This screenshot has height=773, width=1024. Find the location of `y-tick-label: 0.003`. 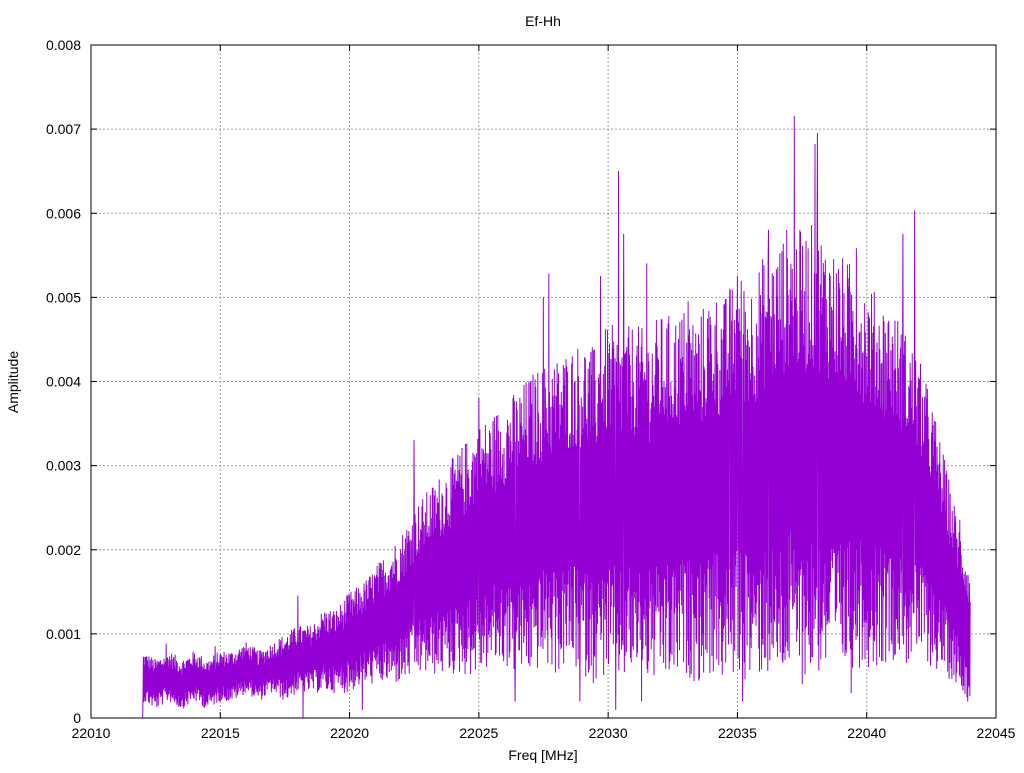

y-tick-label: 0.003 is located at coordinates (63, 466).